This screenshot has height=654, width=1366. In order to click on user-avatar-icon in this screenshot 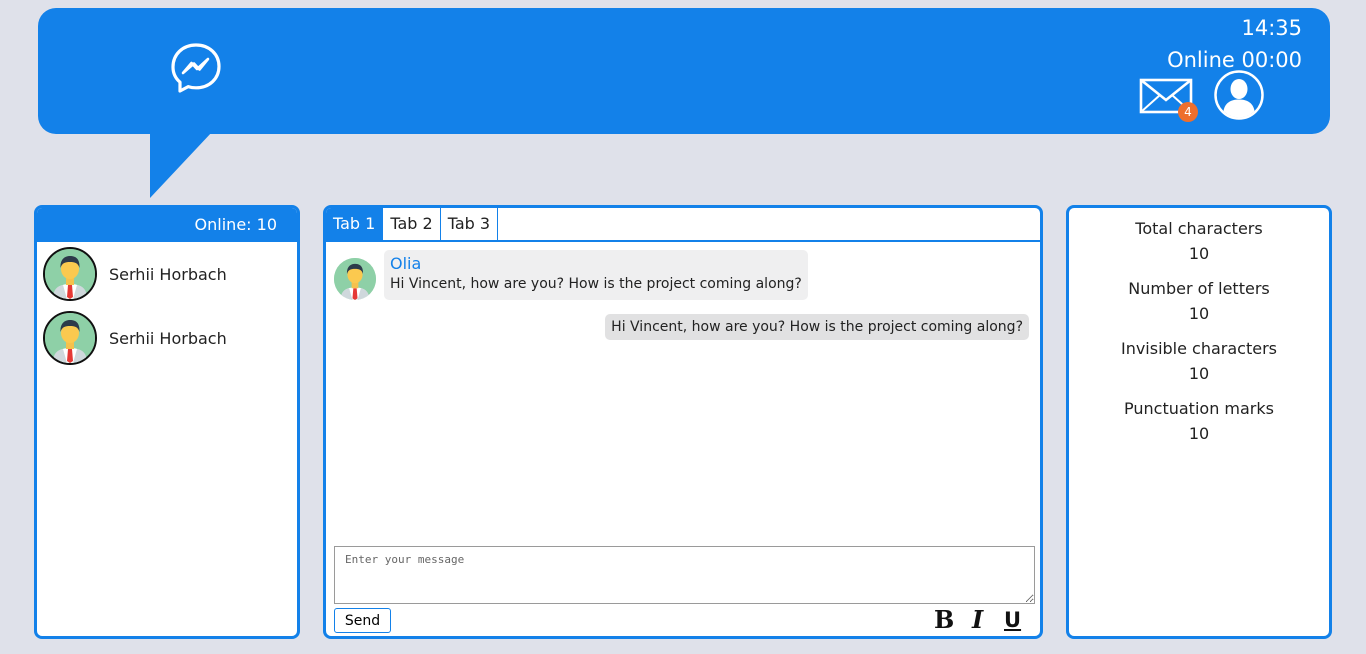, I will do `click(1239, 95)`.